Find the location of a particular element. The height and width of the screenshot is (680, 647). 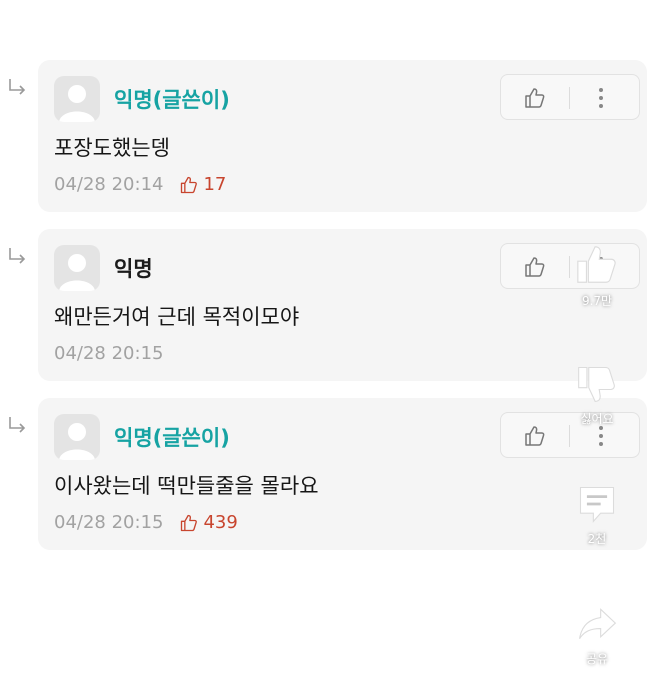

comment-text: 포장도했는뎅 is located at coordinates (112, 148).